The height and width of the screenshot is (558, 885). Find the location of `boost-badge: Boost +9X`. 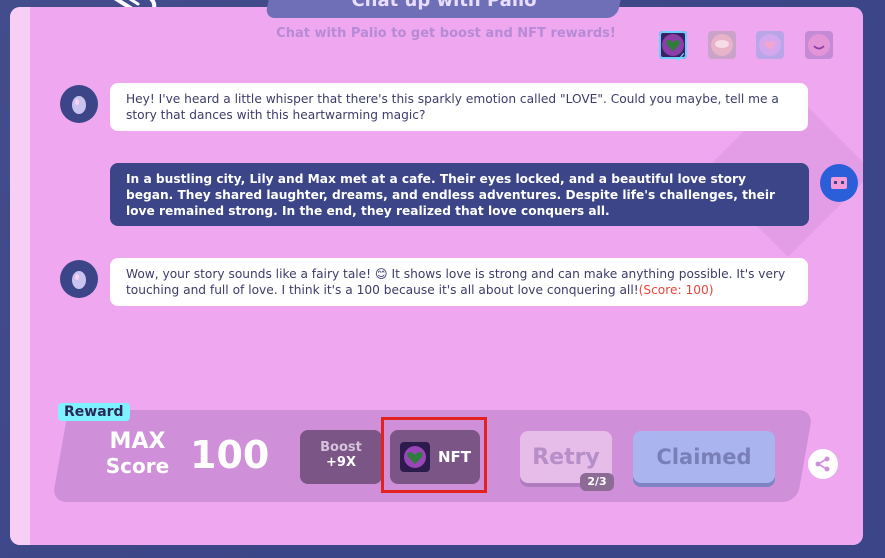

boost-badge: Boost +9X is located at coordinates (341, 457).